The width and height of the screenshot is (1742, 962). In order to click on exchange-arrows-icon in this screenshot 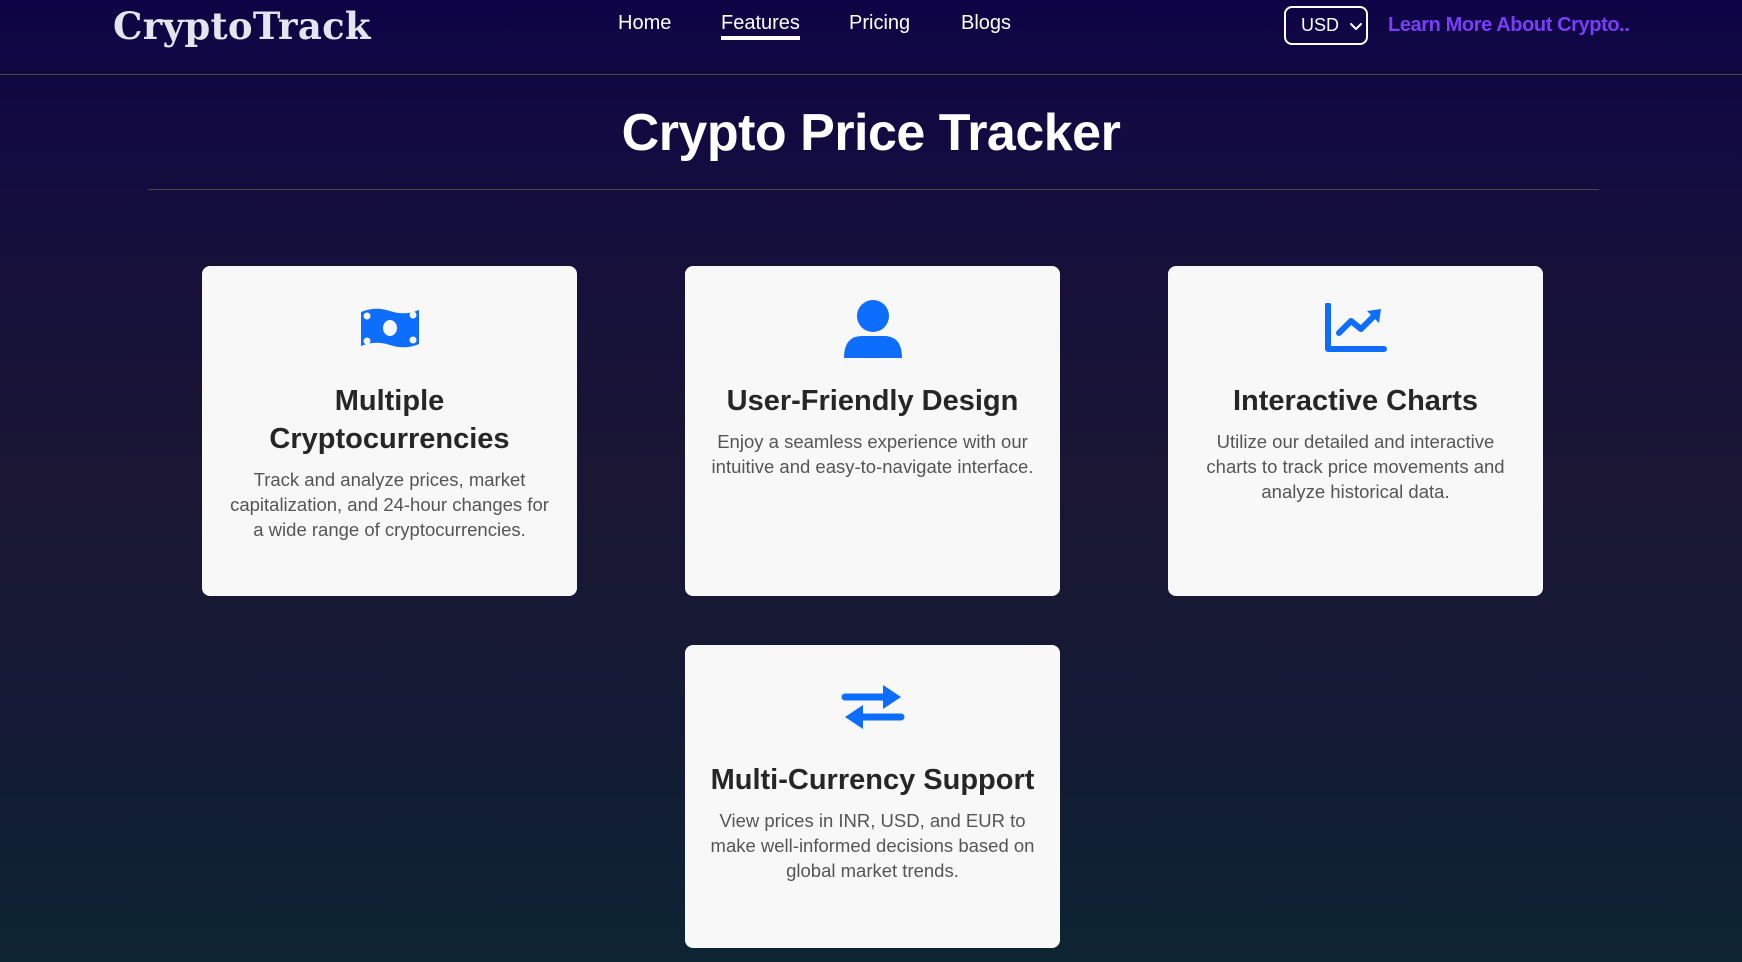, I will do `click(872, 707)`.